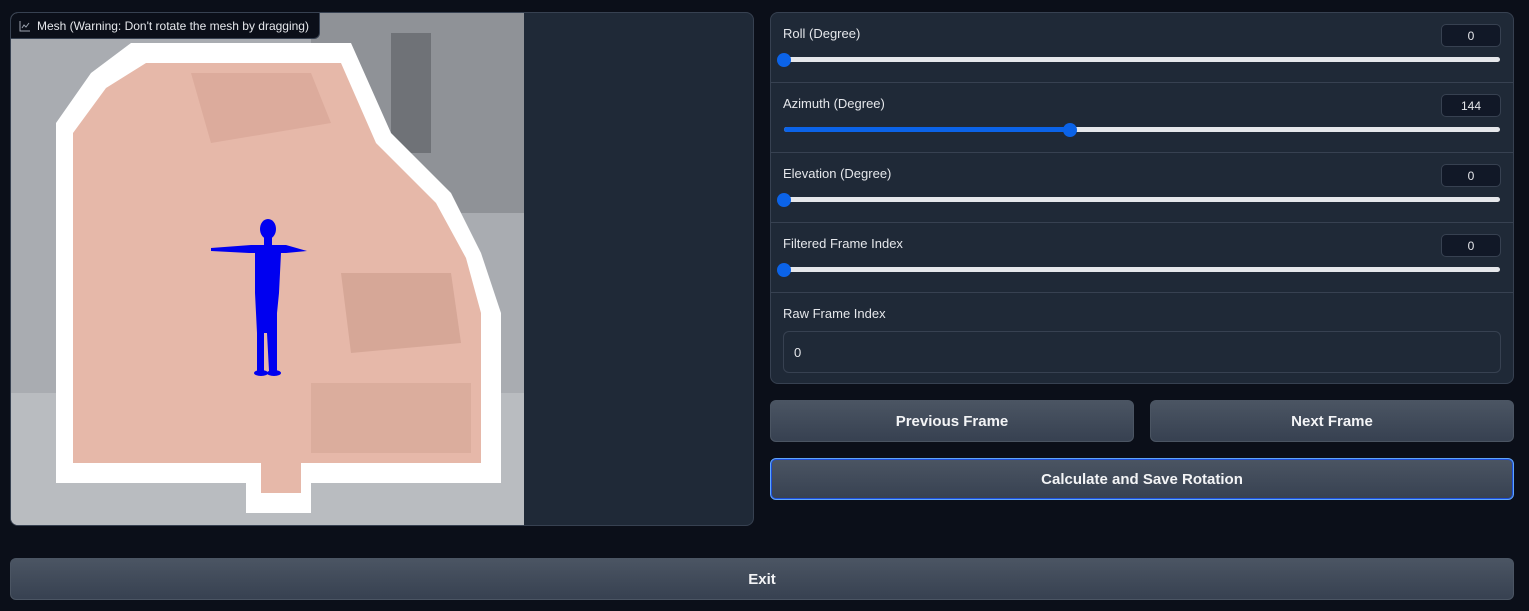 This screenshot has height=611, width=1529. I want to click on azimuth-slider-thumb, so click(1070, 129).